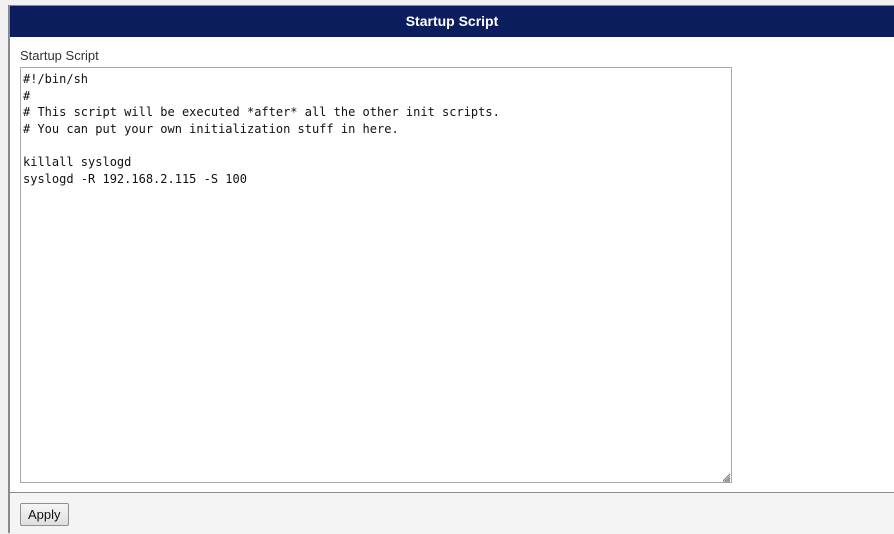 Image resolution: width=894 pixels, height=534 pixels. What do you see at coordinates (59, 55) in the screenshot?
I see `startup-script-label: Startup Script` at bounding box center [59, 55].